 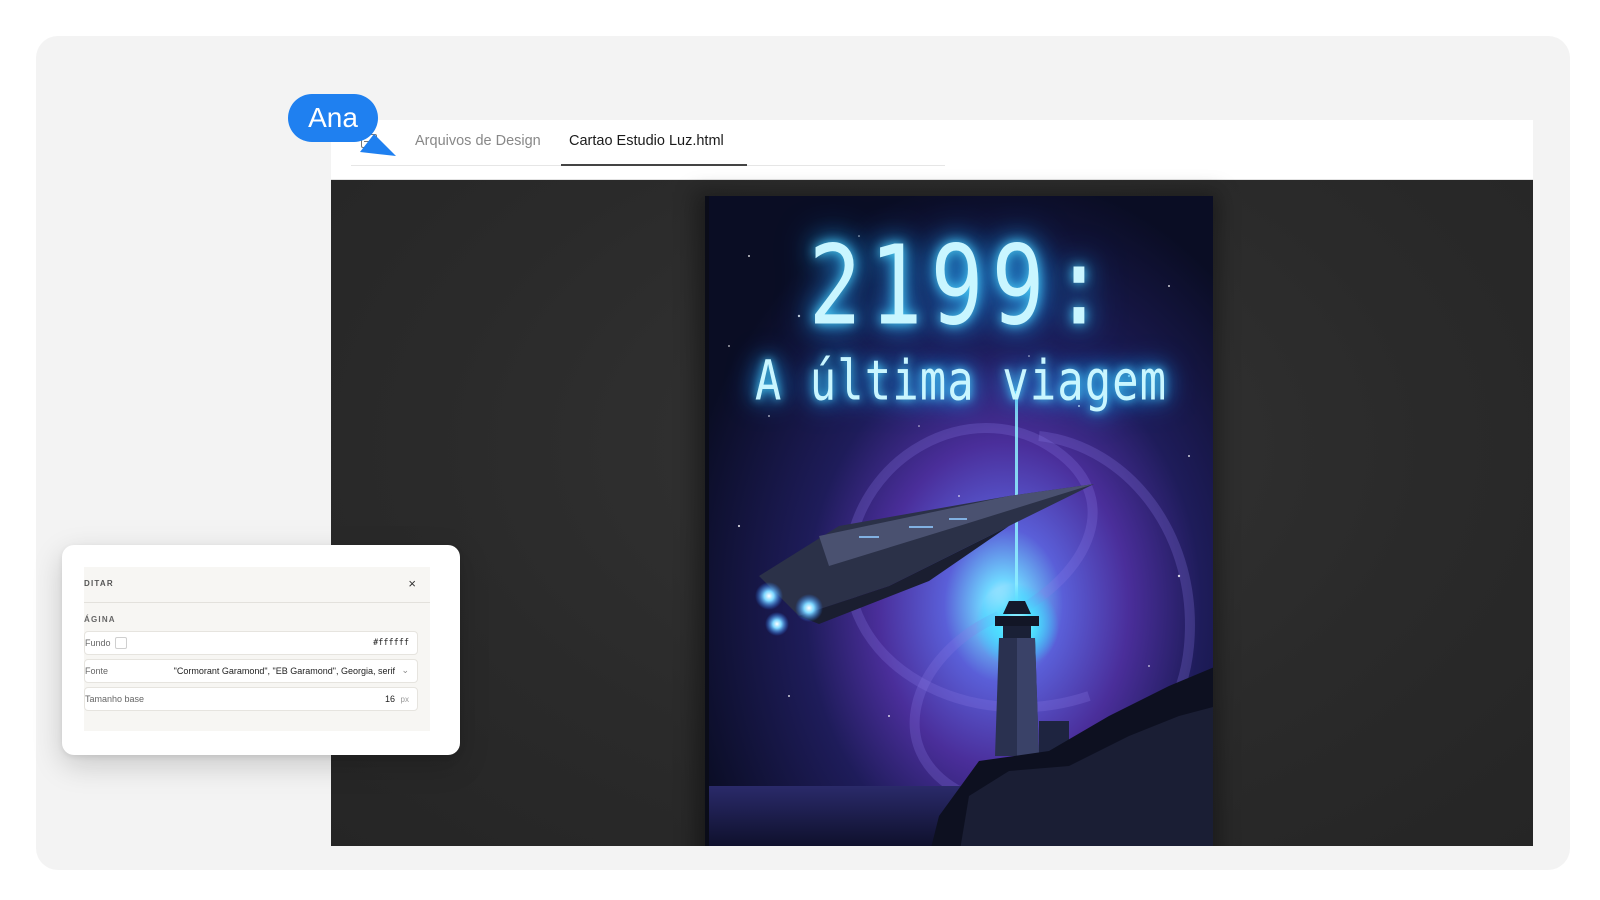 I want to click on base-size-value: 16, so click(x=390, y=699).